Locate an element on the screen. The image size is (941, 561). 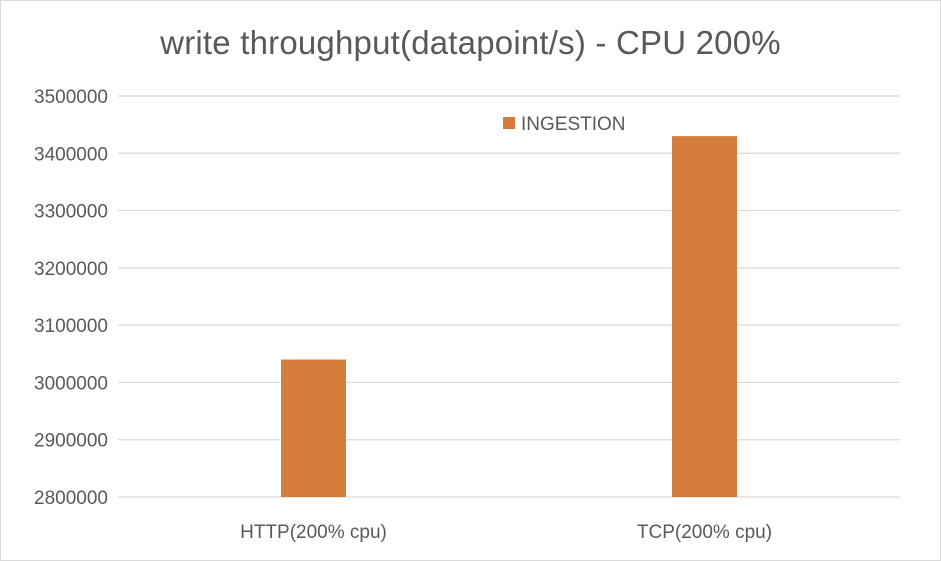
legend: INGESTION is located at coordinates (564, 124).